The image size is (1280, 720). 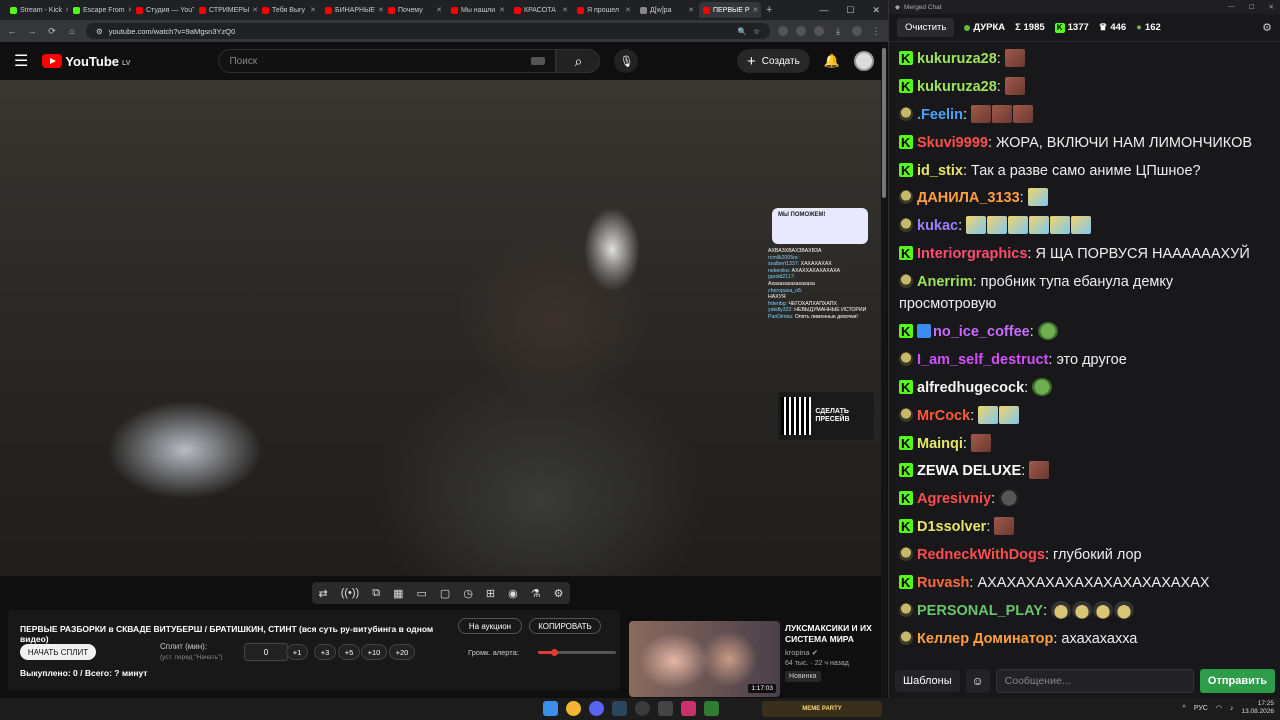 What do you see at coordinates (981, 332) in the screenshot?
I see `chat-username: no_ice_coffee` at bounding box center [981, 332].